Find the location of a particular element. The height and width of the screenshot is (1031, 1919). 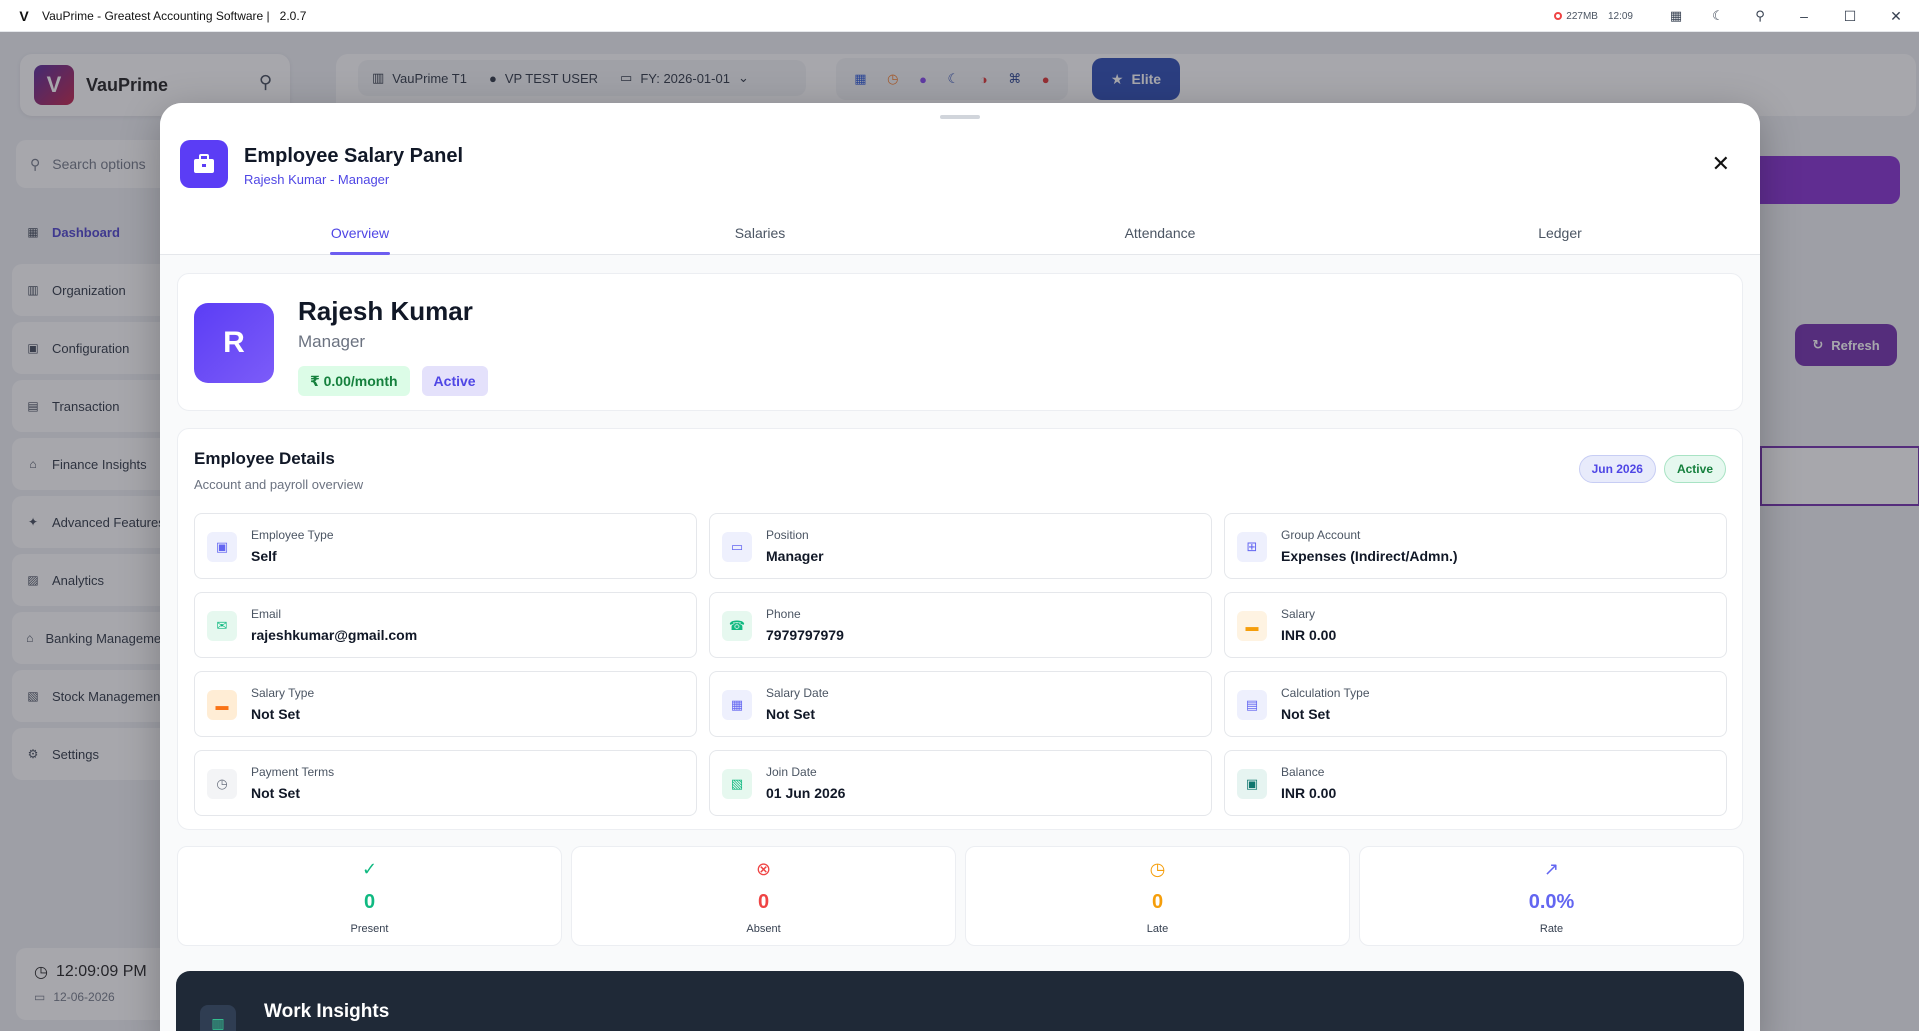

chart-icon: ▥ is located at coordinates (218, 1018).